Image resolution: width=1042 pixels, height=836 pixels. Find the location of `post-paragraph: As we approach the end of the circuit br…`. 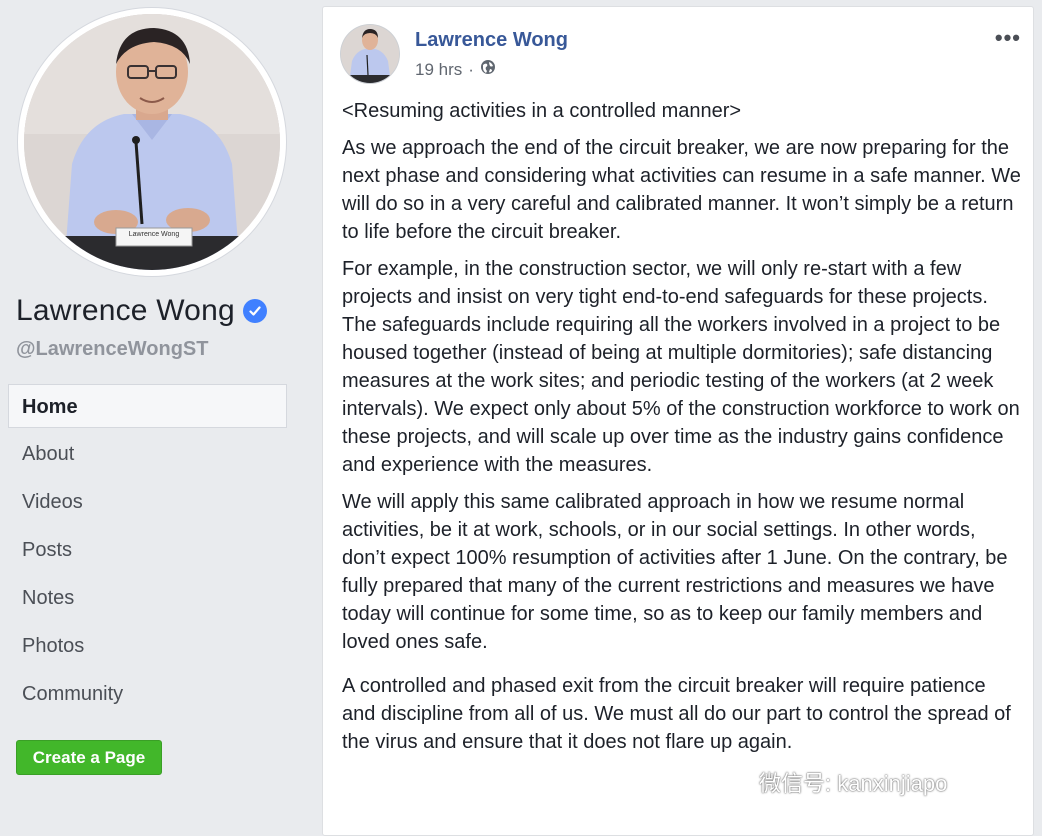

post-paragraph: As we approach the end of the circuit br… is located at coordinates (681, 190).